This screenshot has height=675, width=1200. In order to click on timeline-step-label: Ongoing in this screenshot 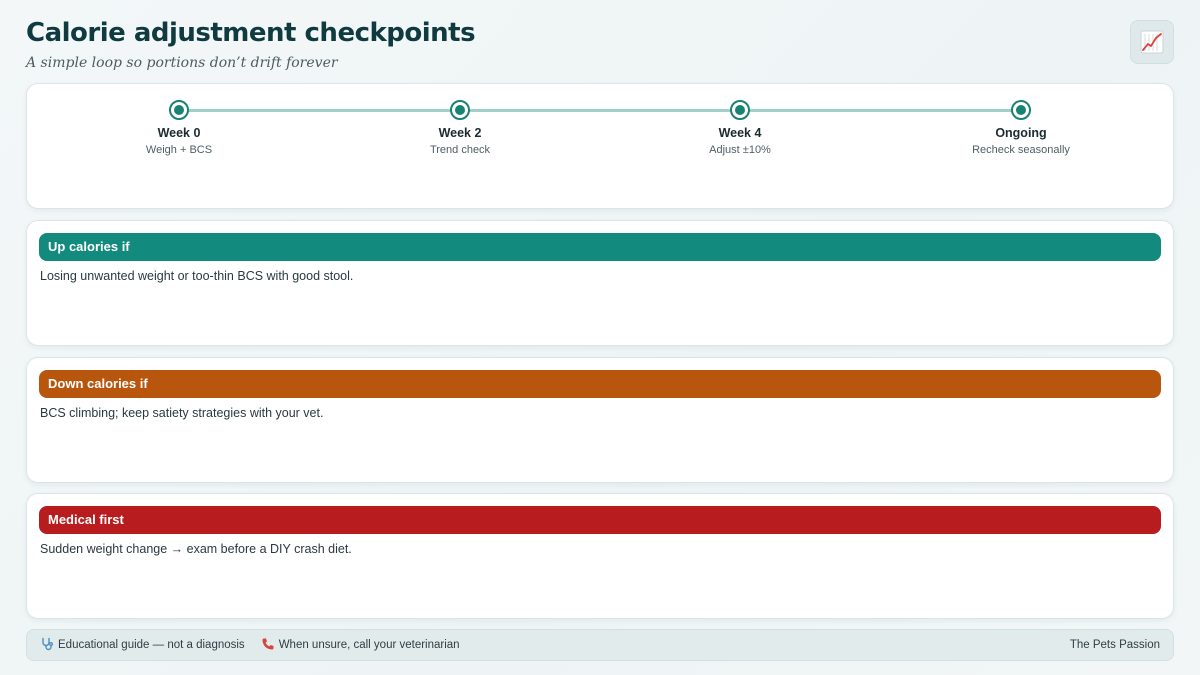, I will do `click(1021, 133)`.